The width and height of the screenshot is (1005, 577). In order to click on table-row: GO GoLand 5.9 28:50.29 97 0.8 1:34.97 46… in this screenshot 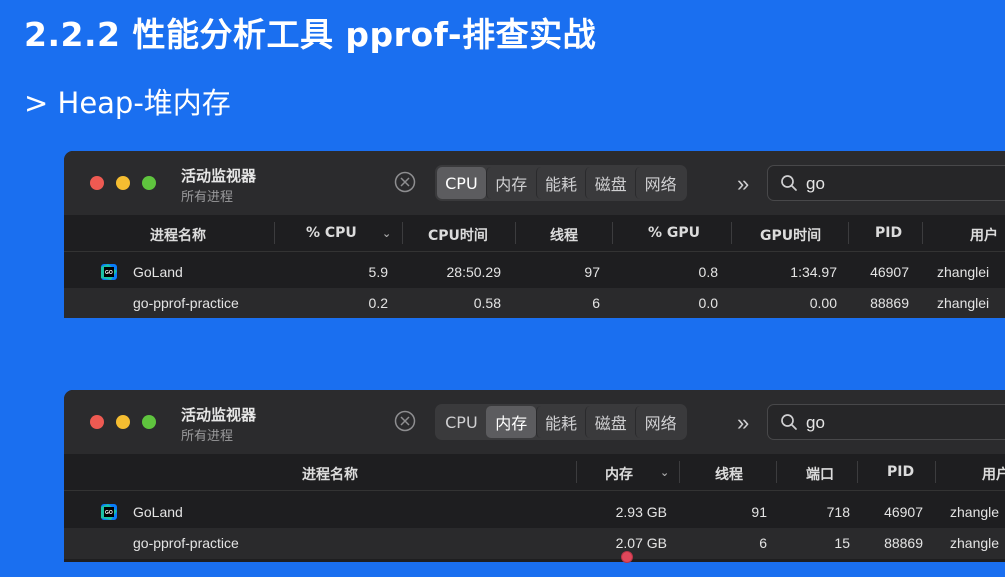, I will do `click(534, 272)`.